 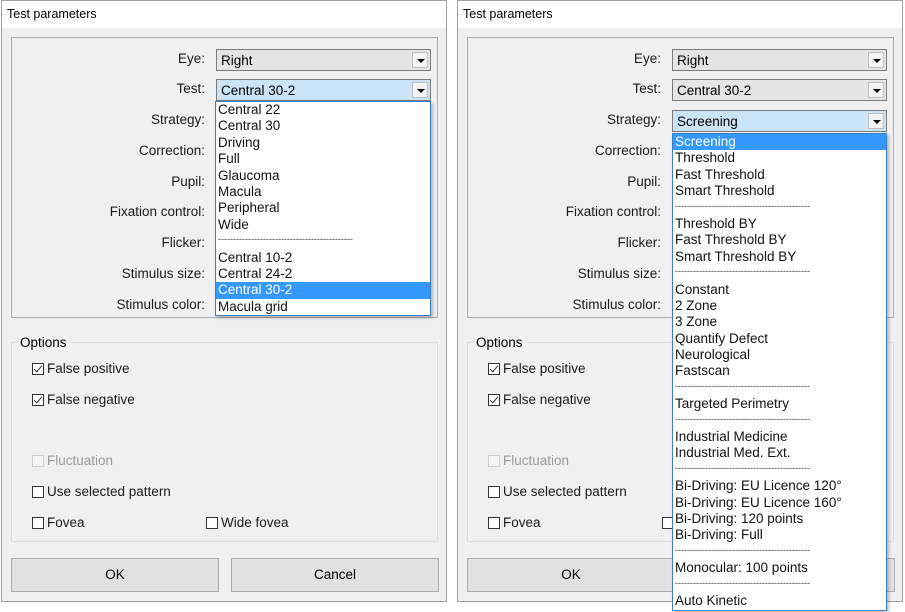 What do you see at coordinates (779, 519) in the screenshot?
I see `dropdown-option: Bi-Driving: 120 points` at bounding box center [779, 519].